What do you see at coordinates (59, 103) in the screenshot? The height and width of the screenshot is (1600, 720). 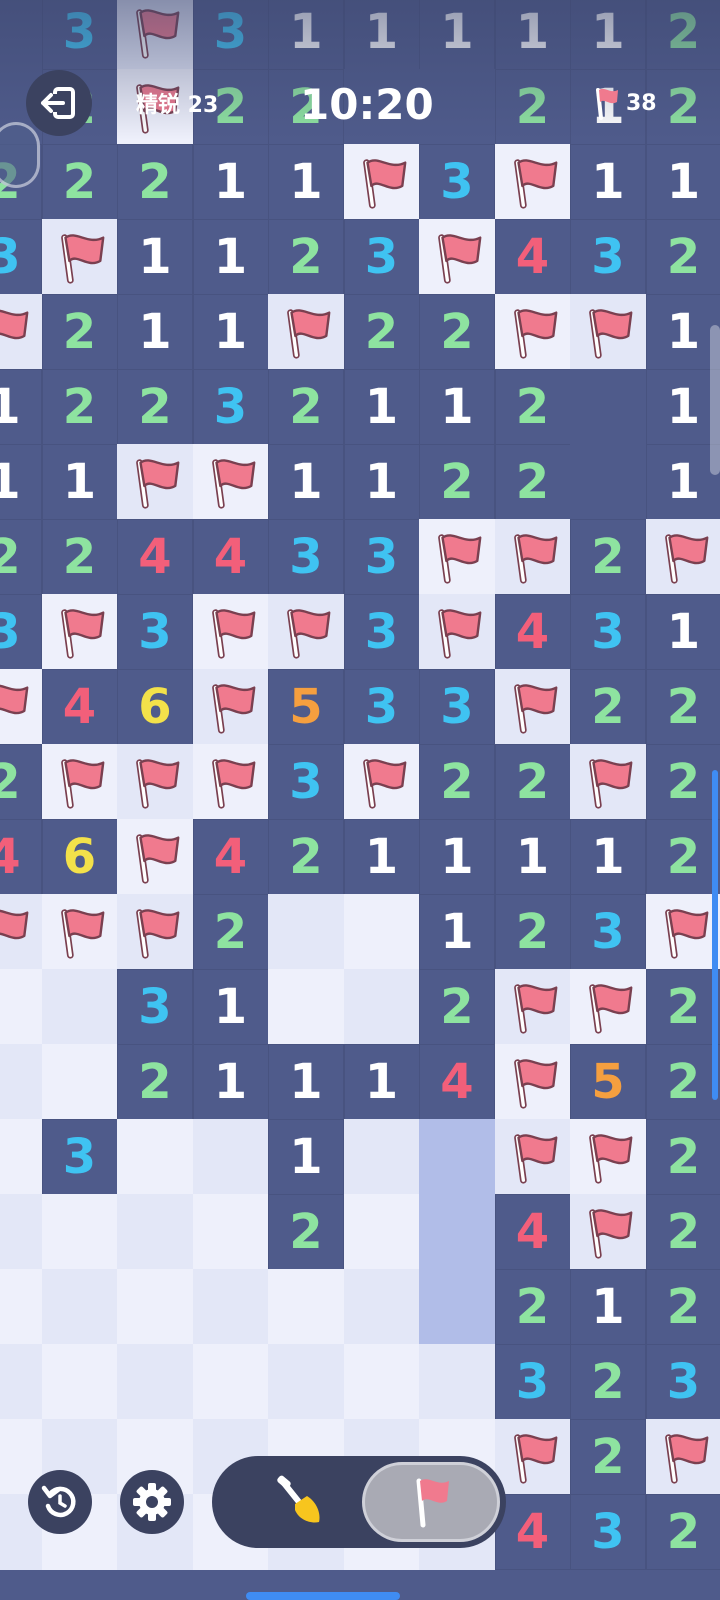 I see `exit-button` at bounding box center [59, 103].